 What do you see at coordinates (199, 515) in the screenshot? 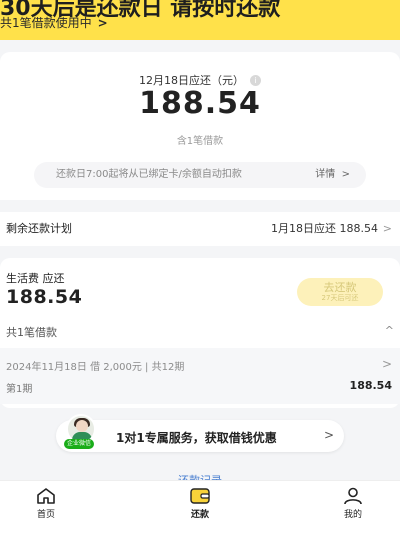
I see `tab-repay-label: 还款` at bounding box center [199, 515].